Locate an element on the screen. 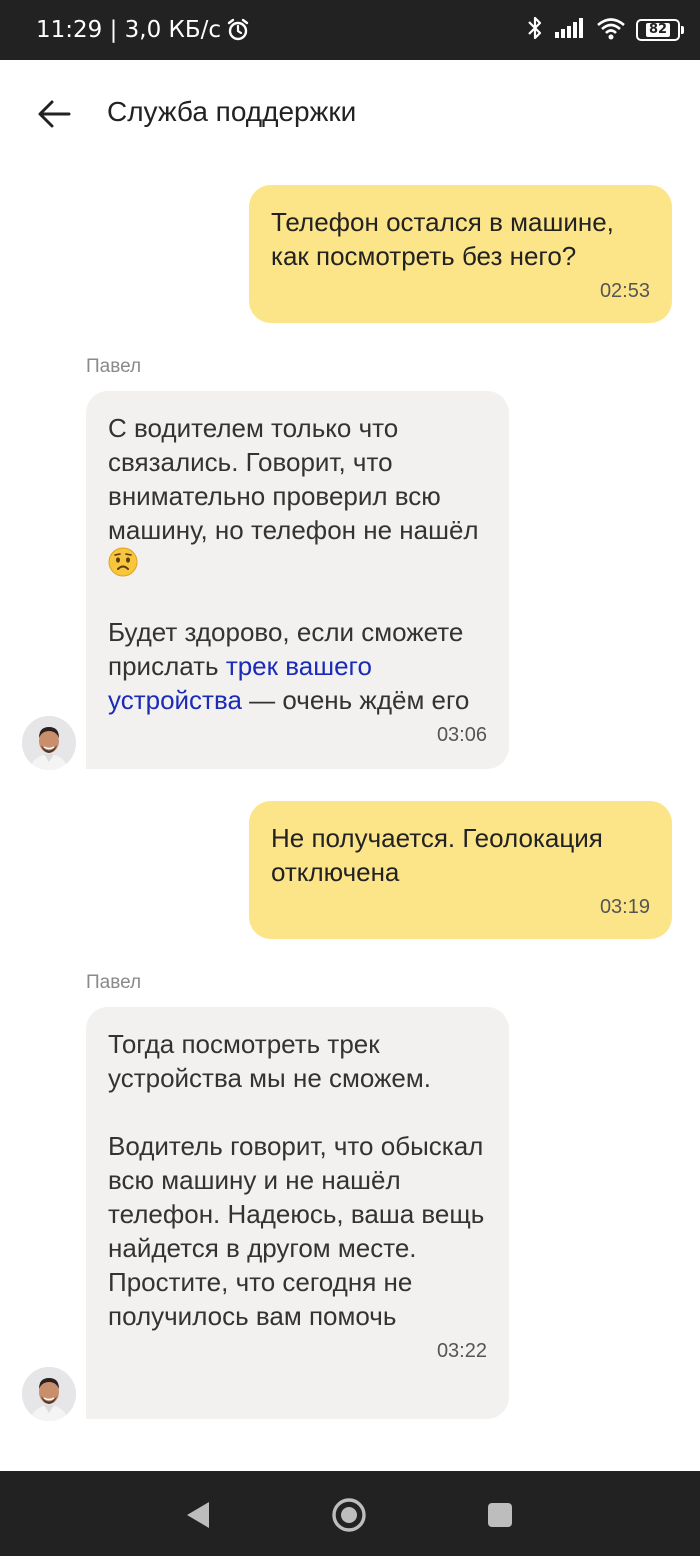 The image size is (700, 1556). nav-home-button is located at coordinates (349, 1515).